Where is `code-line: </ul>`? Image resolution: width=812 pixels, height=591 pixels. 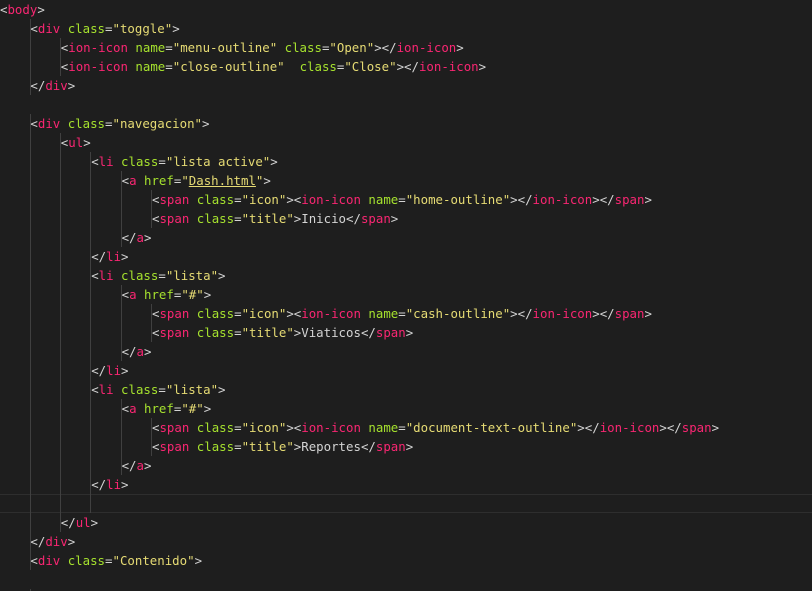 code-line: </ul> is located at coordinates (406, 522).